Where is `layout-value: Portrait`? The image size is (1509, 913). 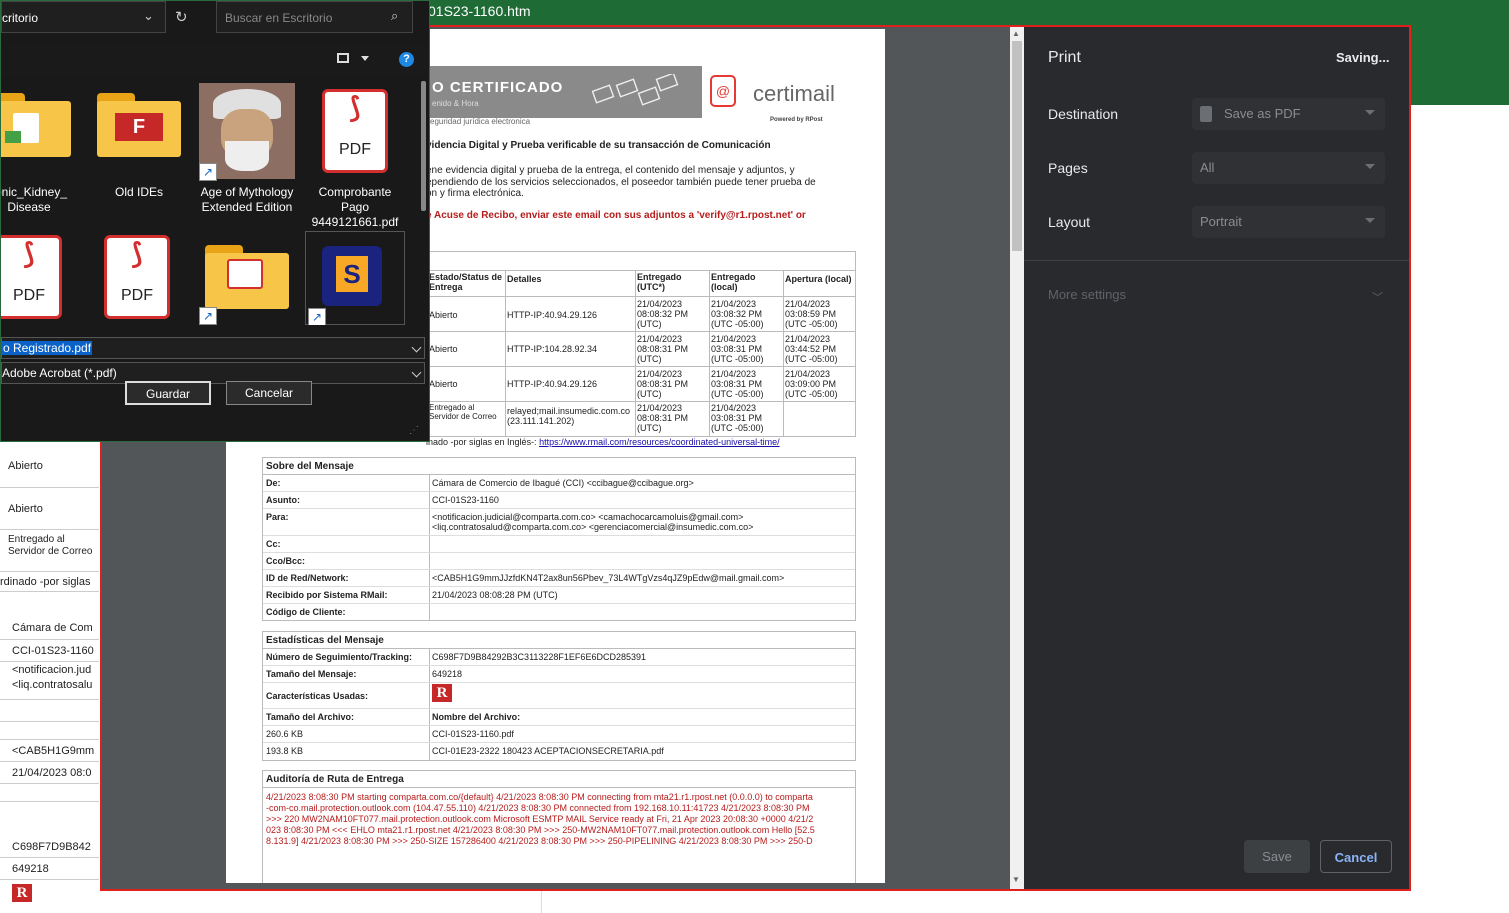 layout-value: Portrait is located at coordinates (1221, 221).